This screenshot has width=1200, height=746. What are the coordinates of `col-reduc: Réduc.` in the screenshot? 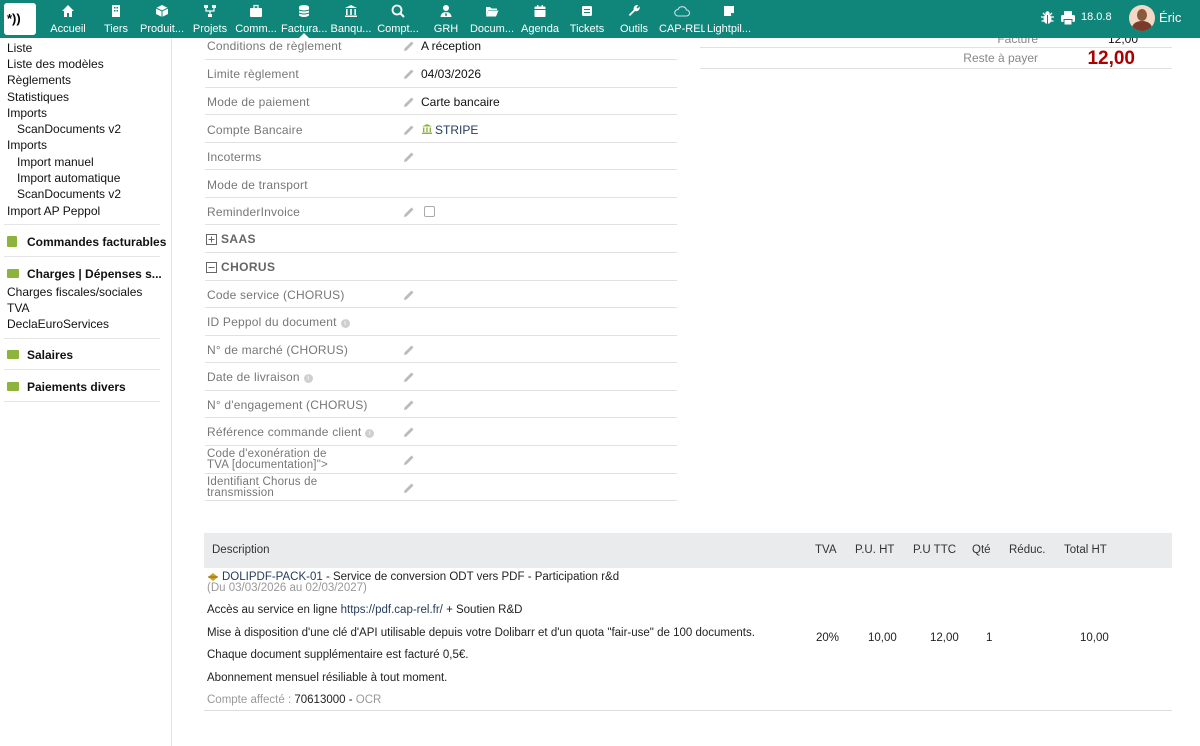 It's located at (1027, 550).